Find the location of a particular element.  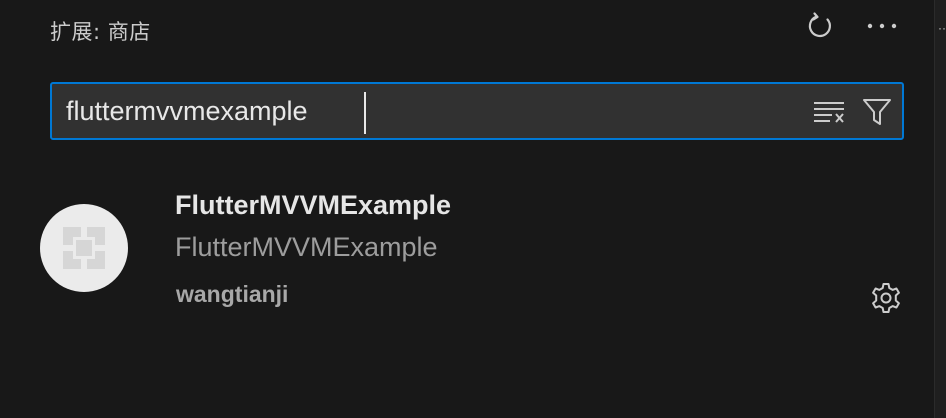

adjacent-panel-edge is located at coordinates (940, 209).